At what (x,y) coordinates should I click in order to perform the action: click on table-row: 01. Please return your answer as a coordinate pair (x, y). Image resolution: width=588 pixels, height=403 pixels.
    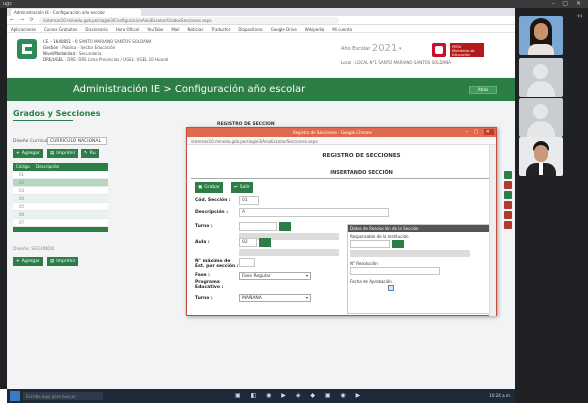
    Looking at the image, I should click on (60, 175).